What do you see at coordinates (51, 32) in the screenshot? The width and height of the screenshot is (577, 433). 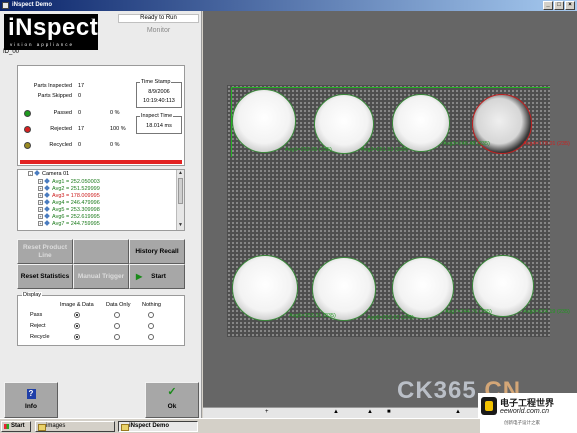 I see `inspect-logo: iNspect ™ vision appliance` at bounding box center [51, 32].